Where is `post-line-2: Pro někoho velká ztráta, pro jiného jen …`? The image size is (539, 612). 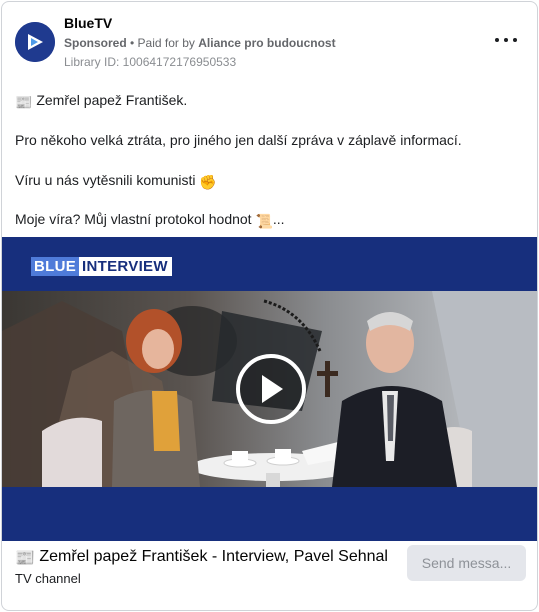
post-line-2: Pro někoho velká ztráta, pro jiného jen … is located at coordinates (238, 140).